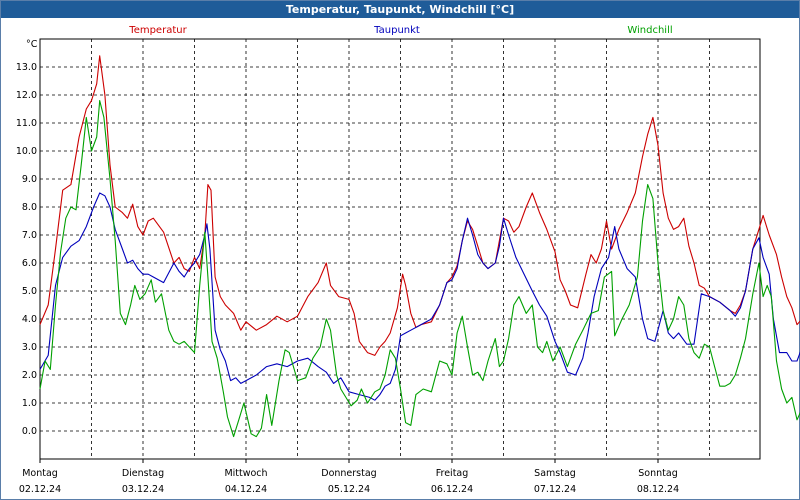 This screenshot has height=500, width=800. I want to click on y-tick-label: 5.0, so click(29, 291).